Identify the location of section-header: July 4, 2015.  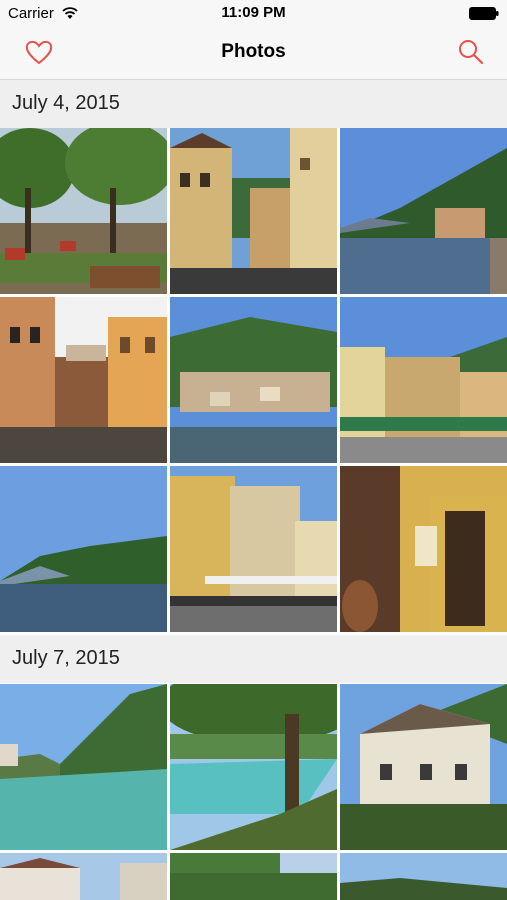
(253, 104).